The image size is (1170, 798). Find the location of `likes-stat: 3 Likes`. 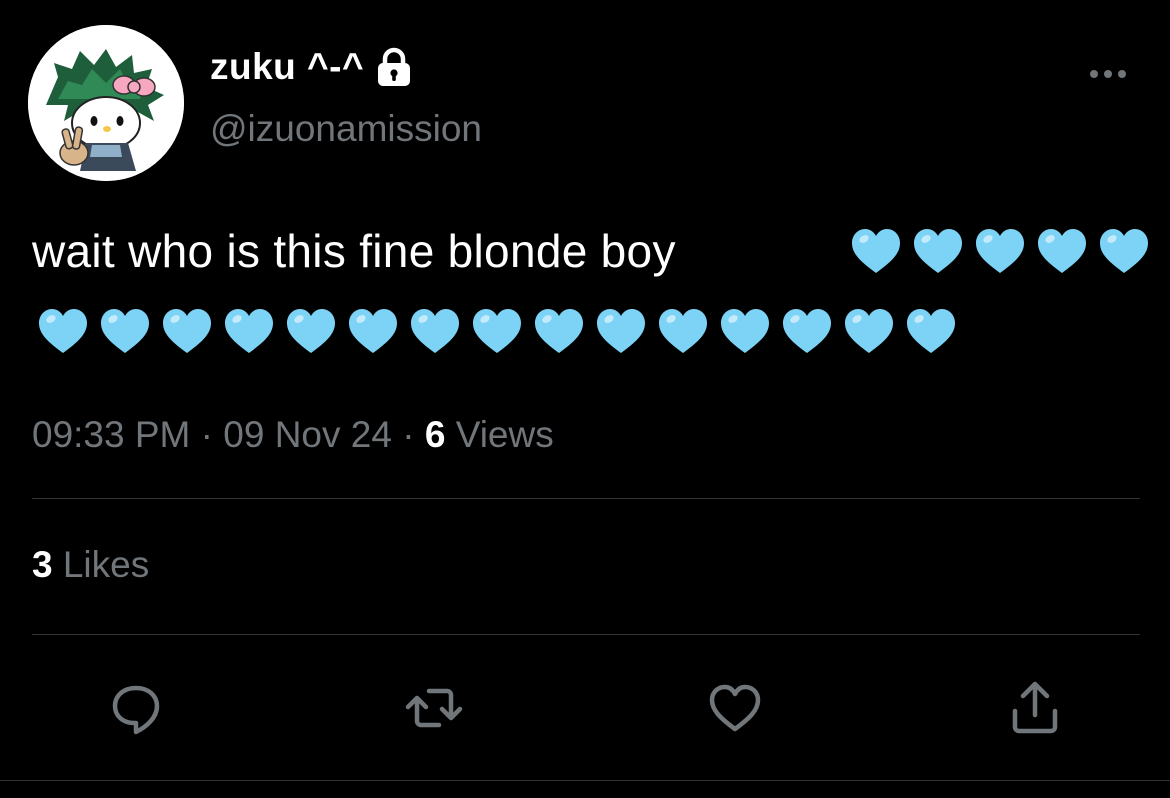

likes-stat: 3 Likes is located at coordinates (90, 565).